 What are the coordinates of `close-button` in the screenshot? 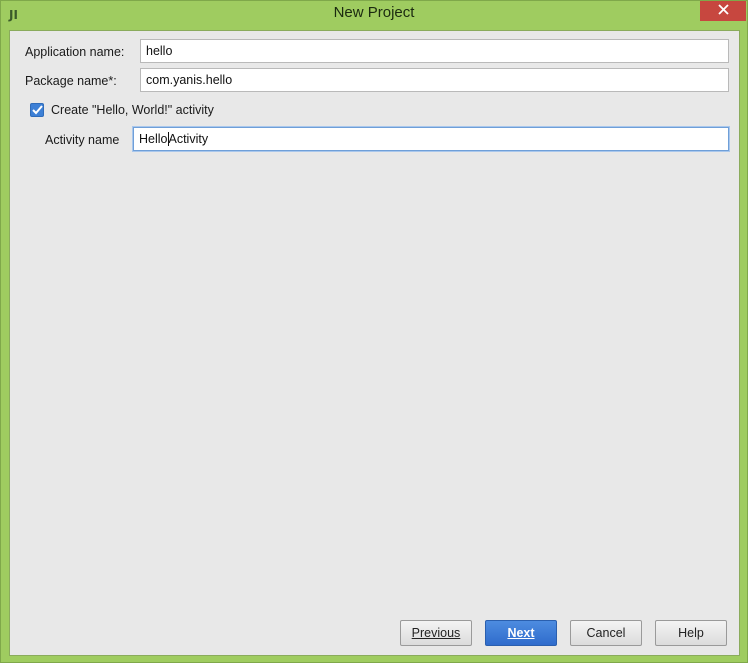 It's located at (723, 11).